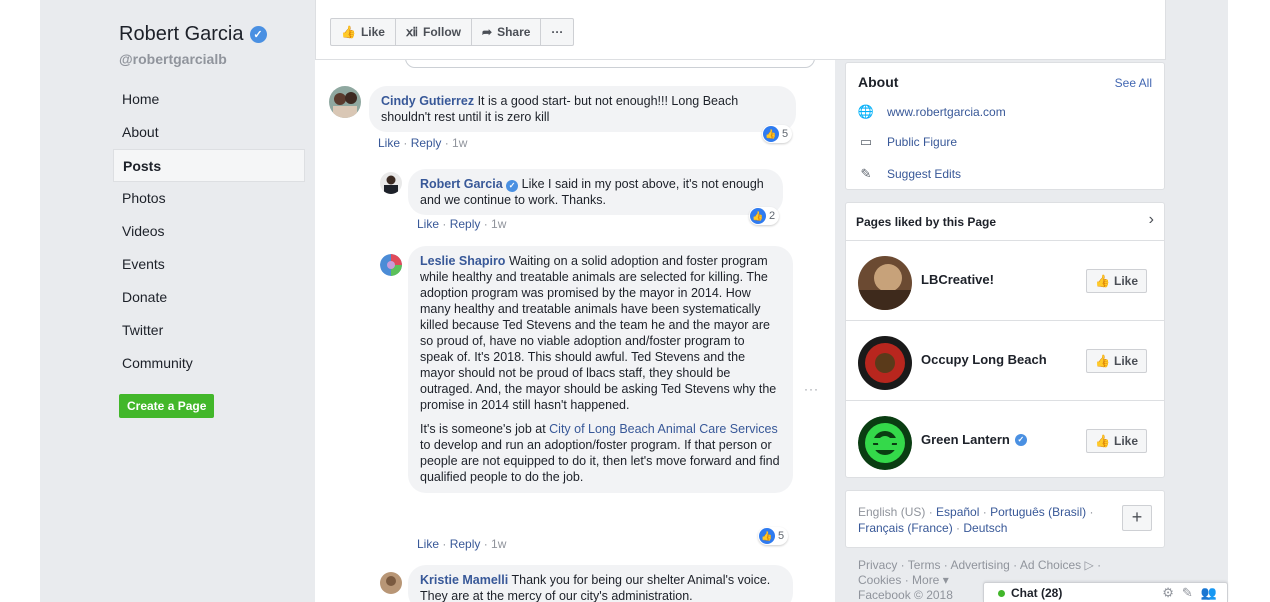 The width and height of the screenshot is (1270, 602). I want to click on green-lantern-logo-icon, so click(885, 443).